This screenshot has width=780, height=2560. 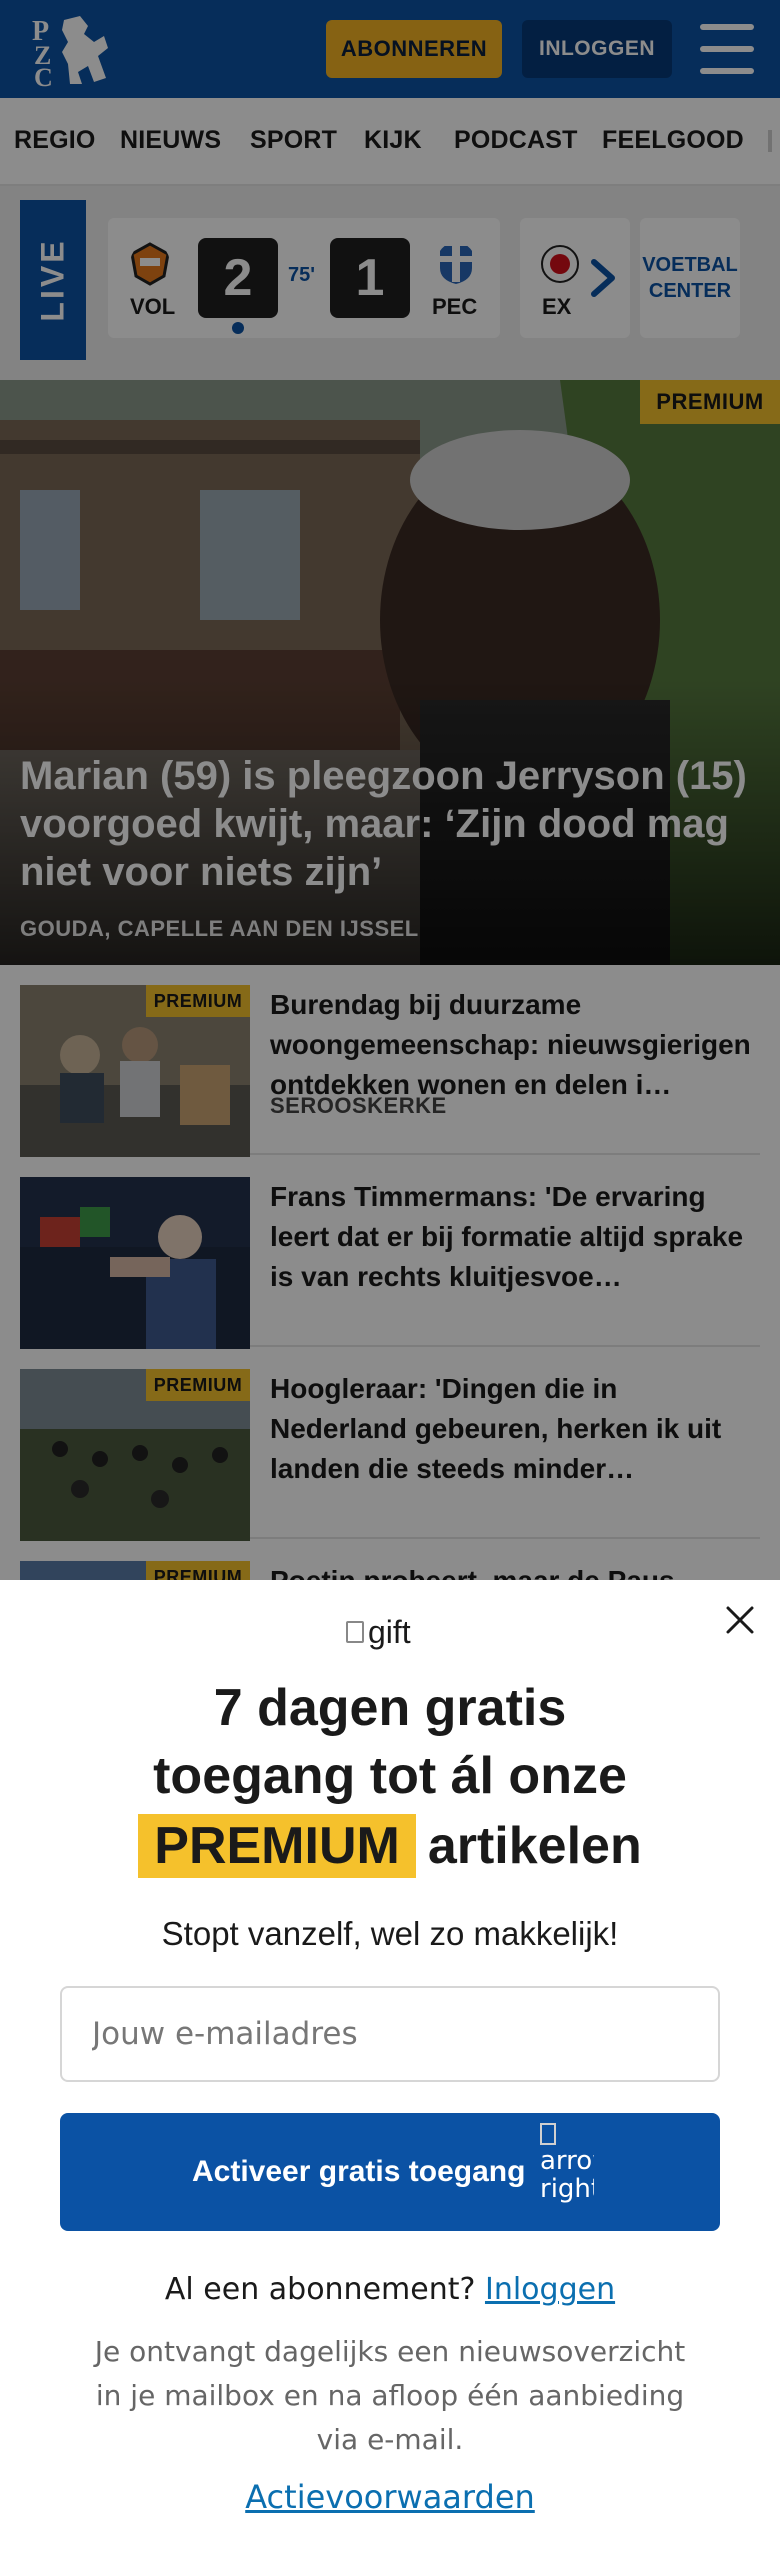 I want to click on modal-title-line2: toegang tot ál onze, so click(x=390, y=1776).